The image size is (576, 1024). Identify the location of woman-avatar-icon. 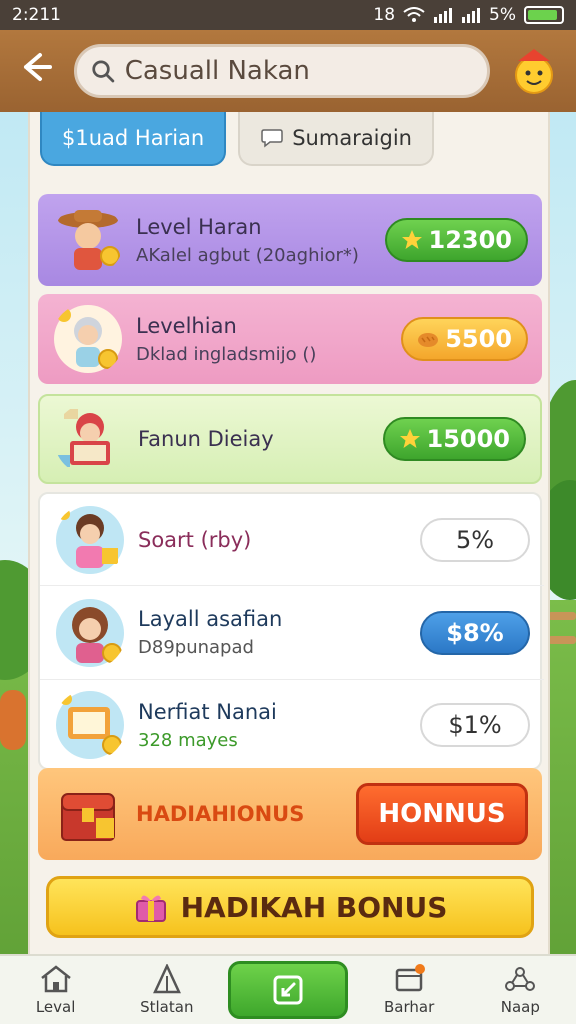
(90, 632).